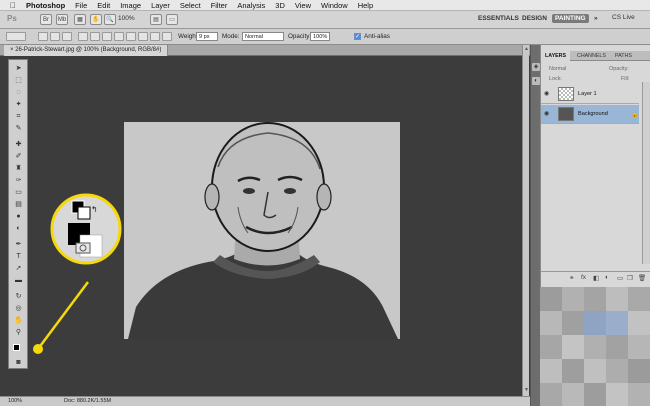  Describe the element at coordinates (18, 204) in the screenshot. I see `gradient-icon: ▤` at that location.